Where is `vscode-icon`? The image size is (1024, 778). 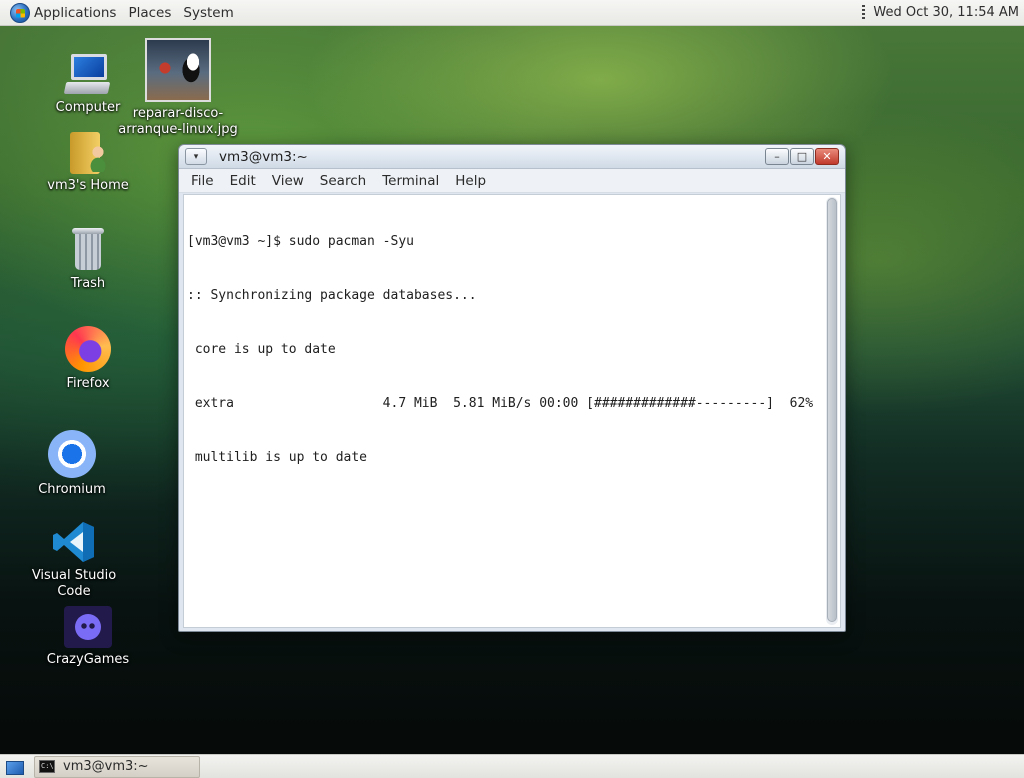 vscode-icon is located at coordinates (74, 542).